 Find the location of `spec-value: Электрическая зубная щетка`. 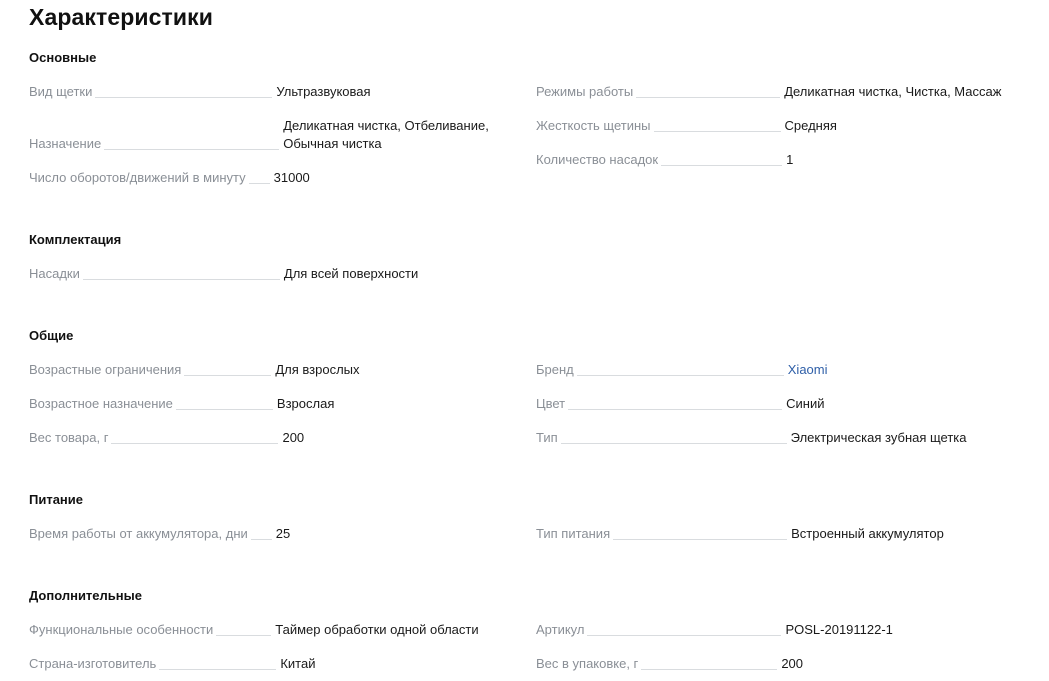

spec-value: Электрическая зубная щетка is located at coordinates (878, 437).